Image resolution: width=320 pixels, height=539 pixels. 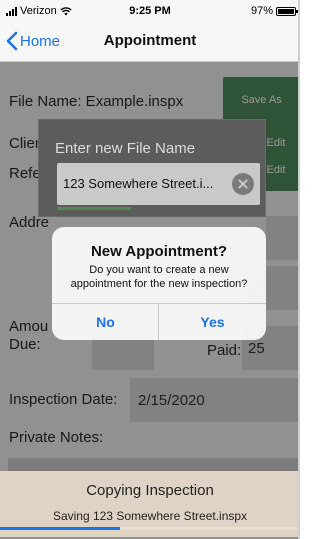 I want to click on copy-progress-bar, so click(x=149, y=528).